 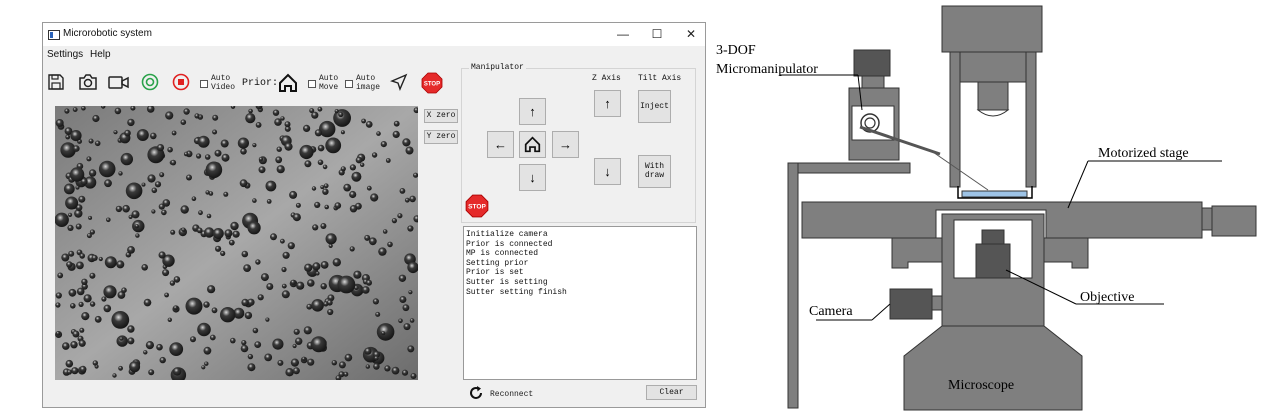 What do you see at coordinates (65, 54) in the screenshot?
I see `menu-settings: Settings` at bounding box center [65, 54].